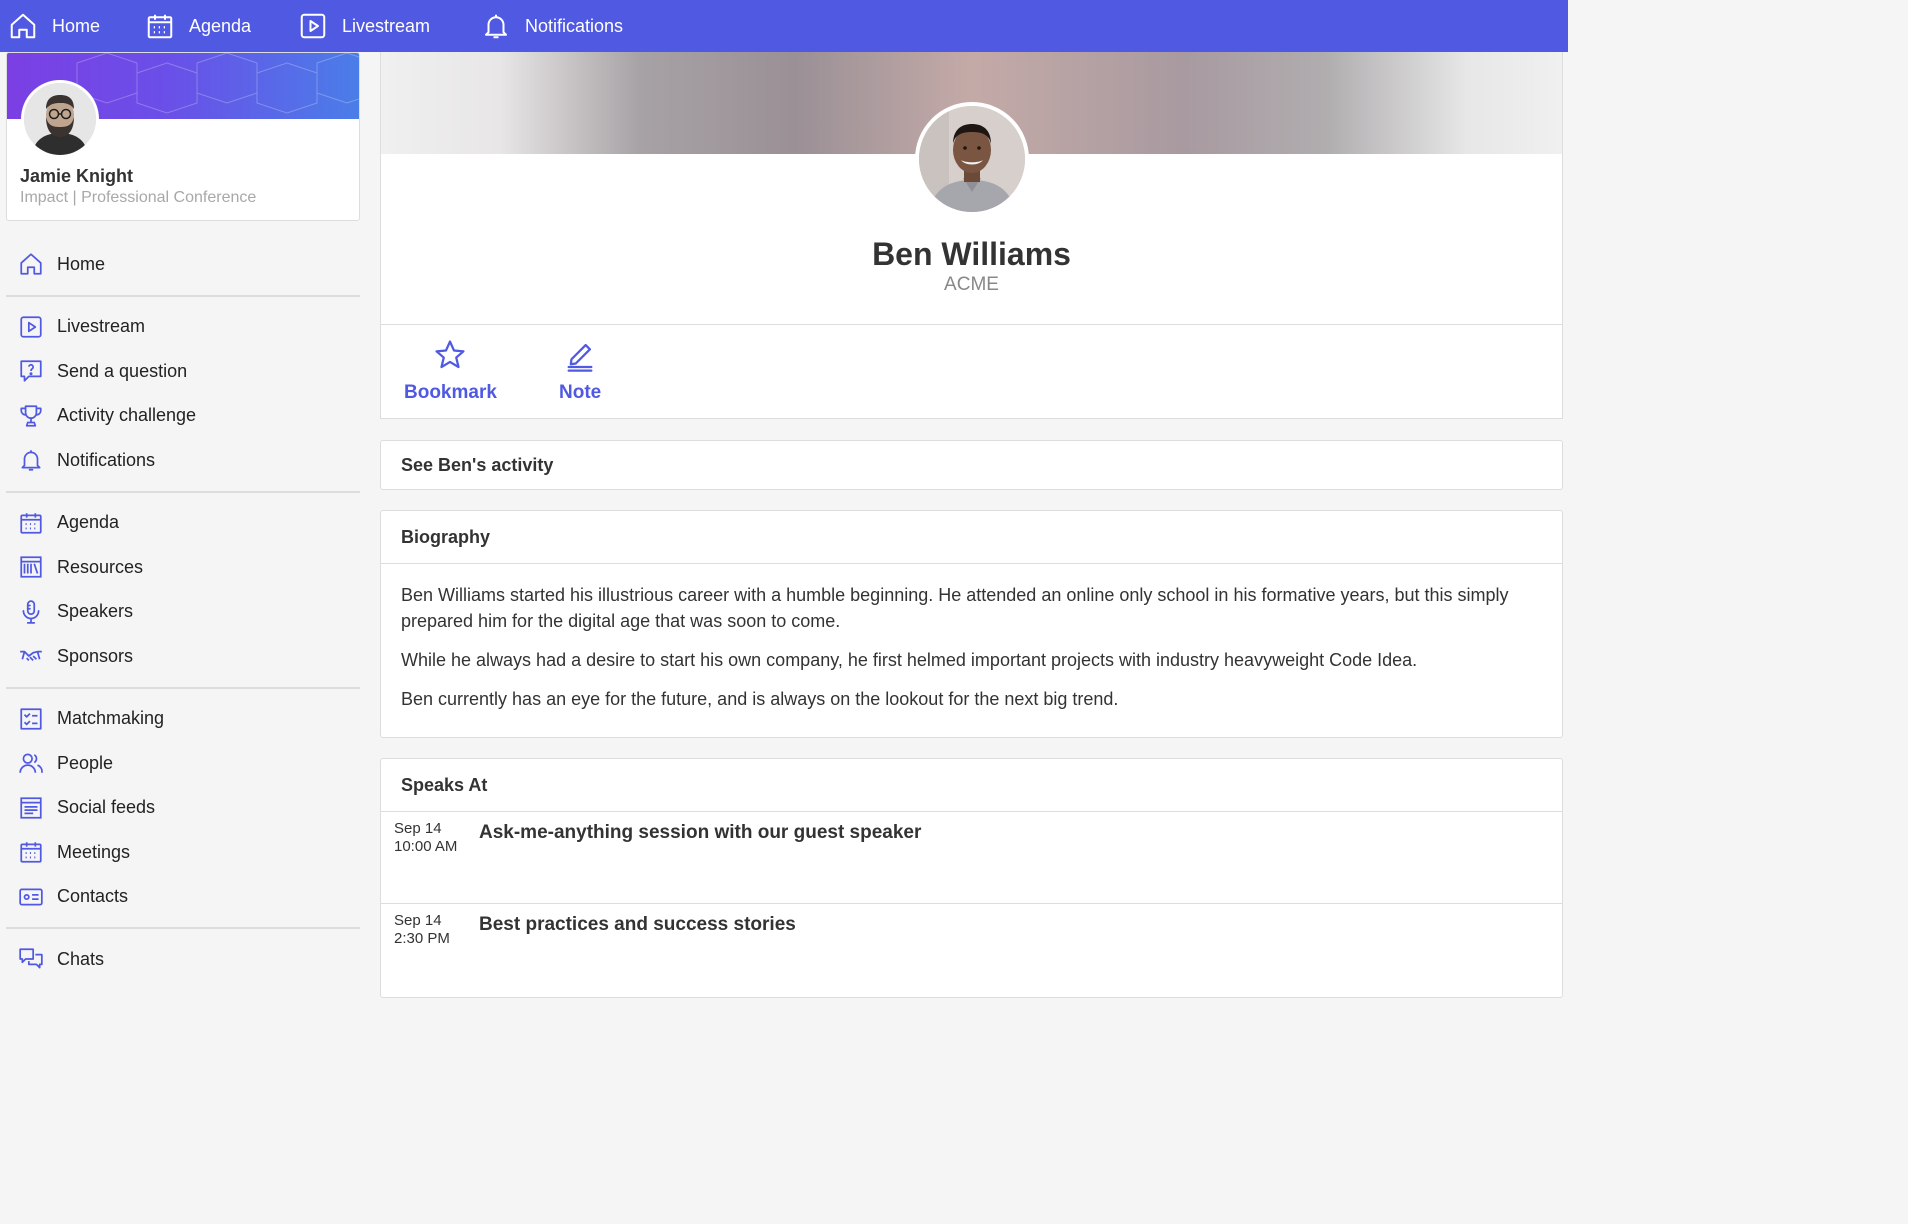  Describe the element at coordinates (183, 656) in the screenshot. I see `sidebar-item-sponsors: Sponsors` at that location.